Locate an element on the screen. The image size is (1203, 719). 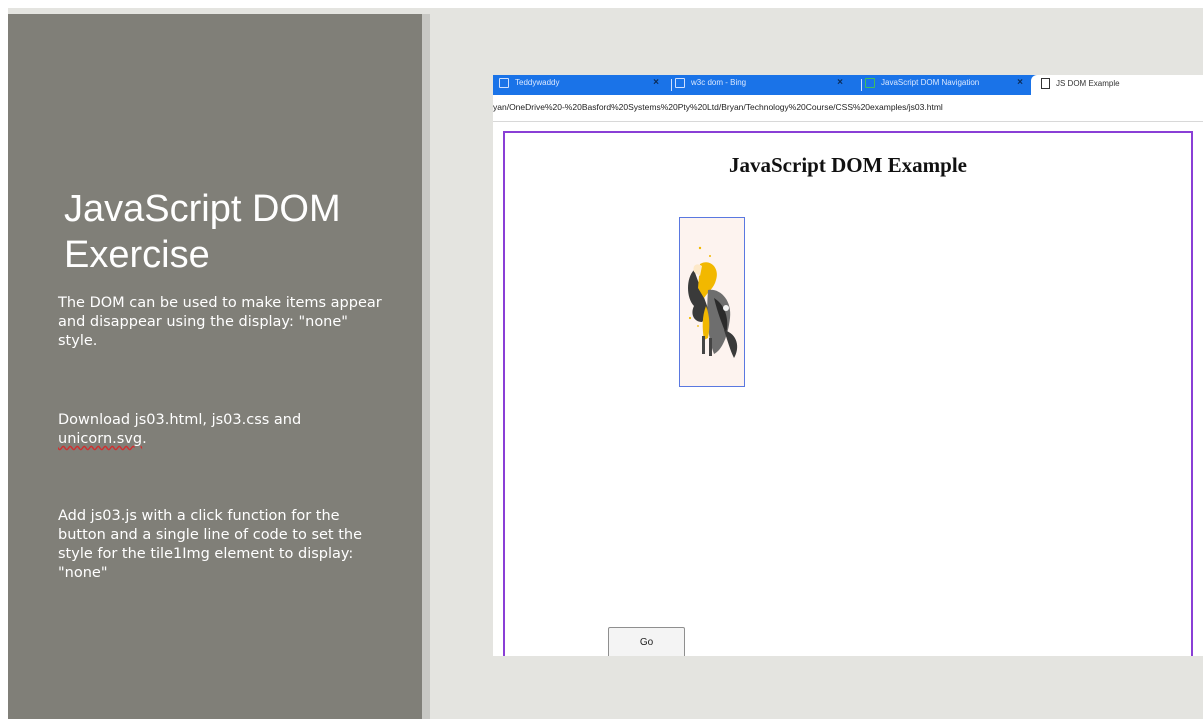
tab-label: w3c dom - Bing is located at coordinates (719, 82).